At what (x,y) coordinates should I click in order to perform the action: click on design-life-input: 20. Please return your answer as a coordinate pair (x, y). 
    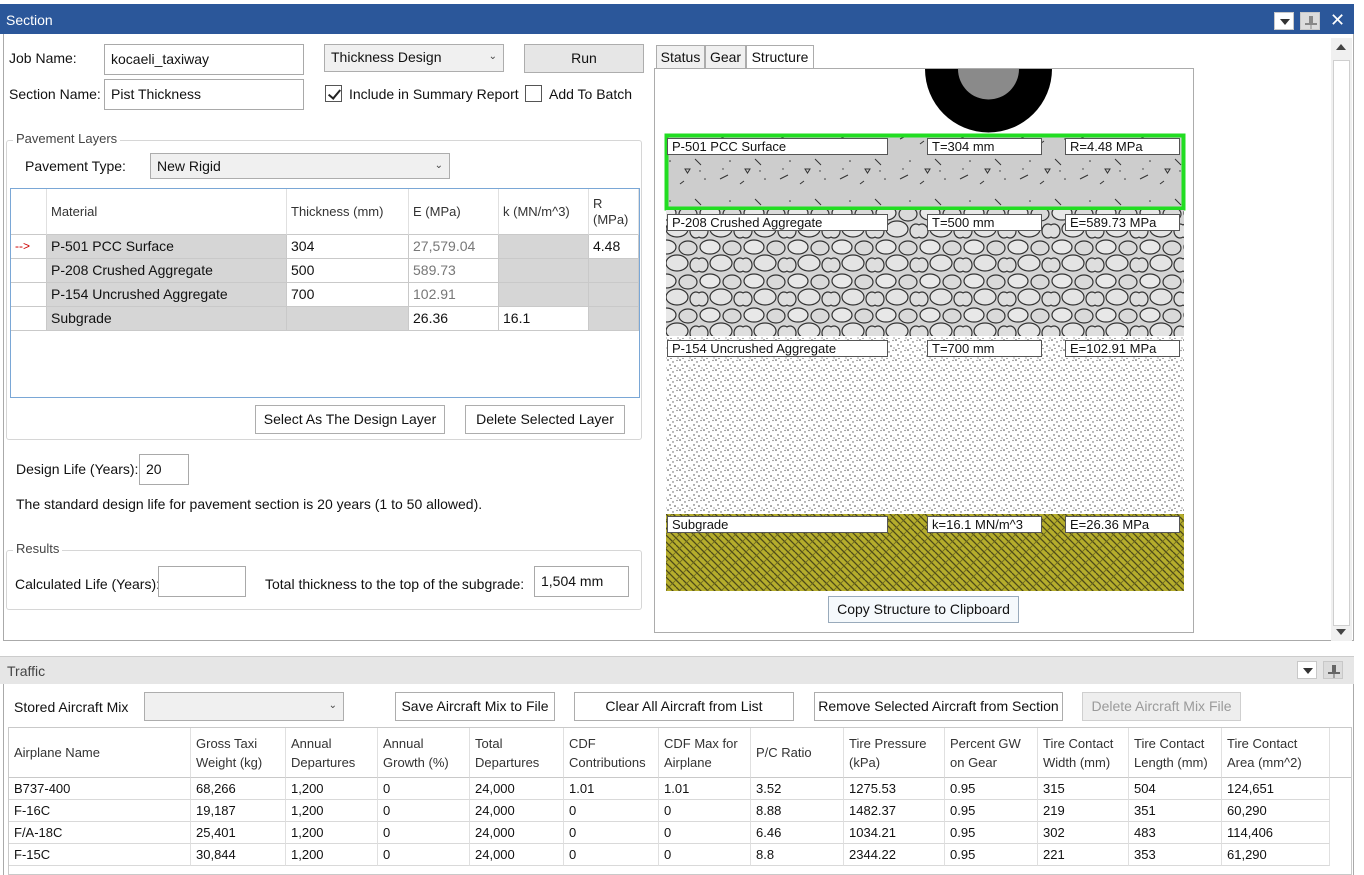
    Looking at the image, I should click on (164, 469).